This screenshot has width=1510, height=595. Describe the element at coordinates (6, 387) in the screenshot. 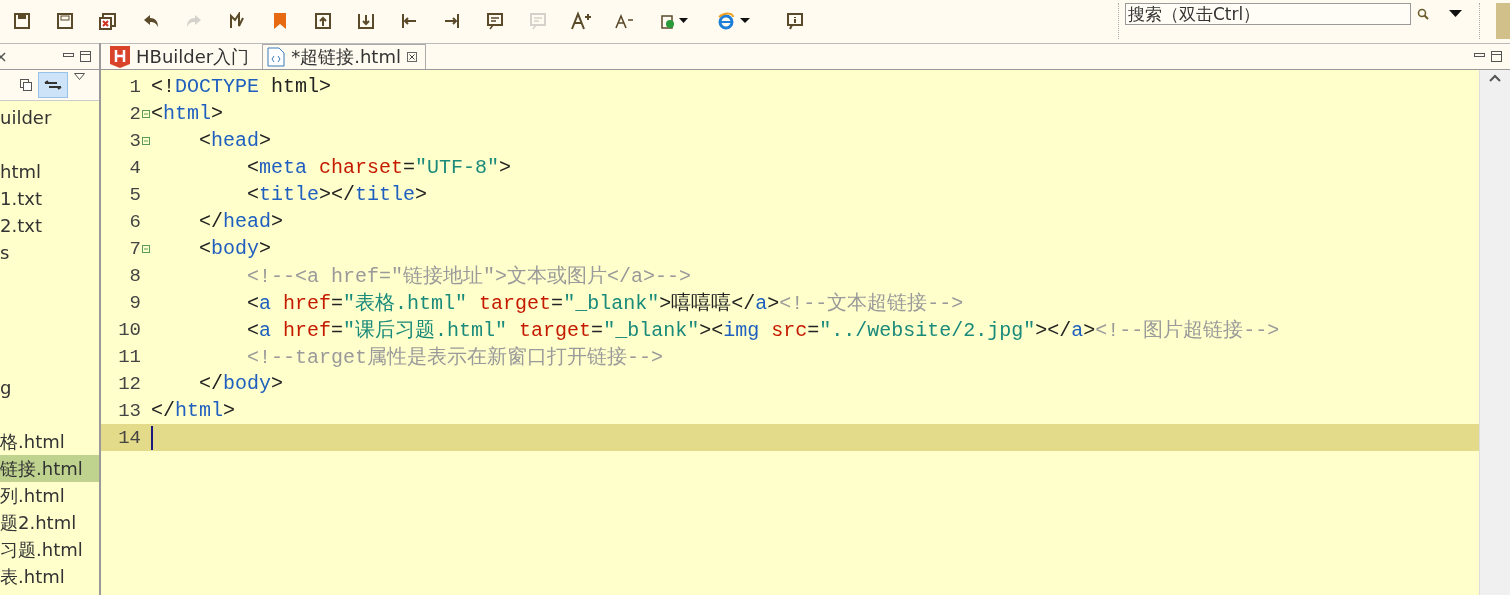

I see `file-tree-item: g` at that location.